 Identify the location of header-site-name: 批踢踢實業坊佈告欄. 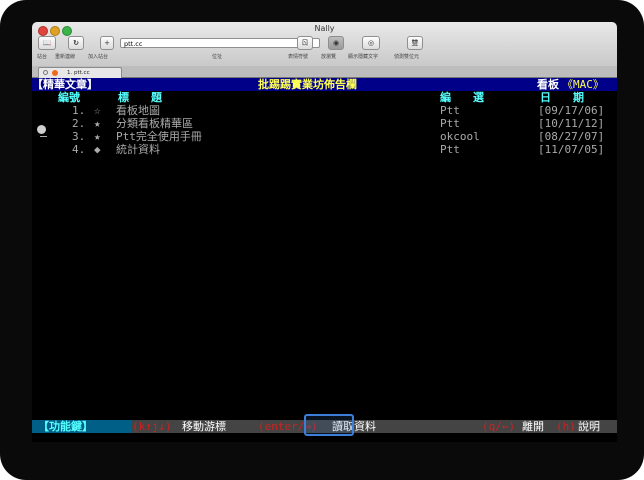
(307, 84).